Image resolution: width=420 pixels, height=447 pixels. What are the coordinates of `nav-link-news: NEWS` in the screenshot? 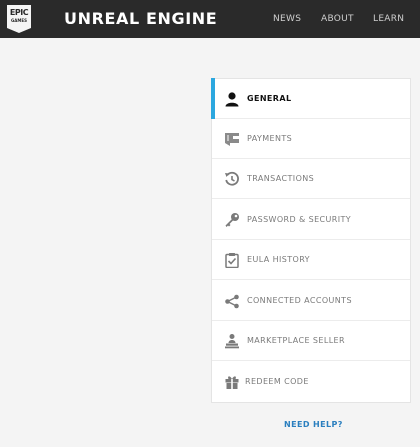 It's located at (287, 19).